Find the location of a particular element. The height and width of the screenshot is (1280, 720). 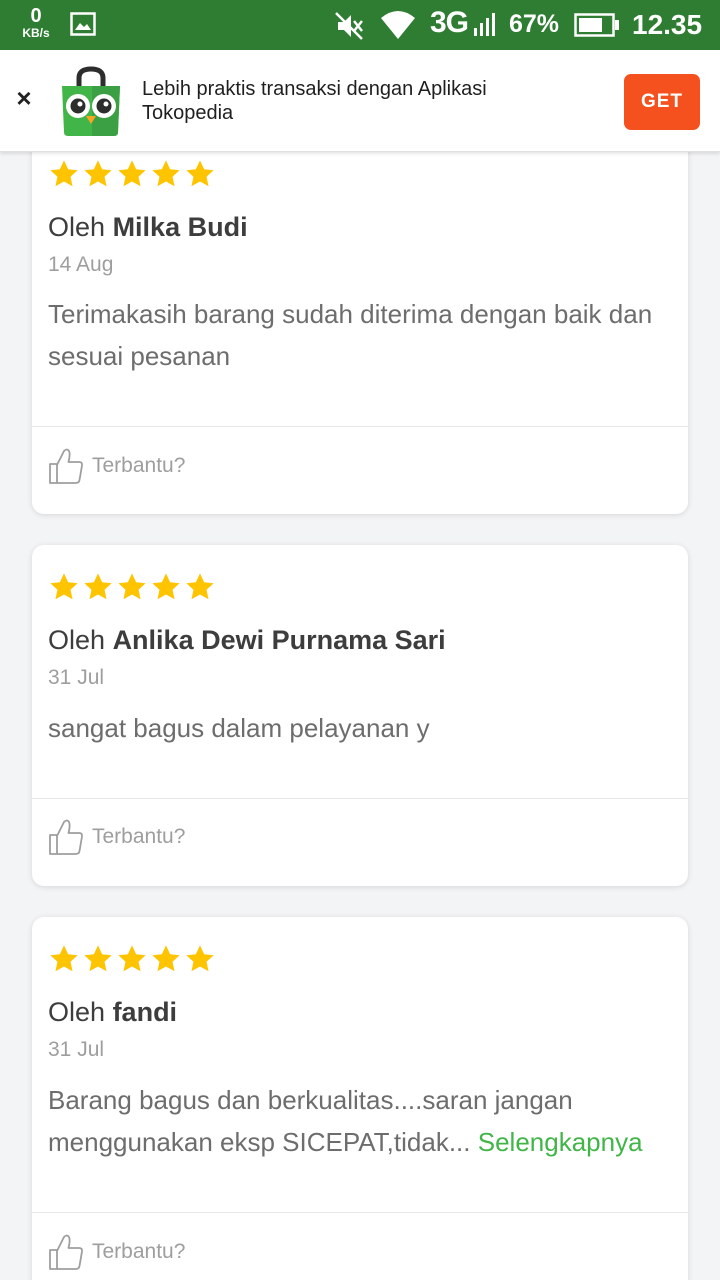

read-more-link: Selengkapnya is located at coordinates (560, 1142).